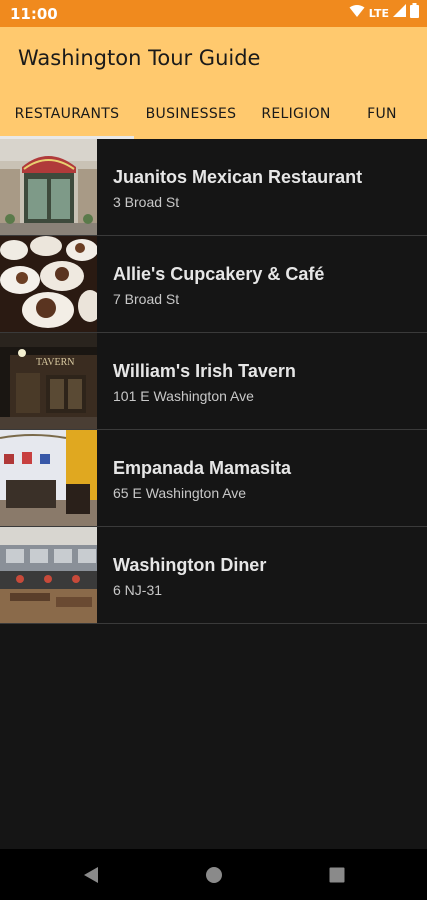 The height and width of the screenshot is (900, 427). I want to click on place-address: 7 Broad St, so click(146, 299).